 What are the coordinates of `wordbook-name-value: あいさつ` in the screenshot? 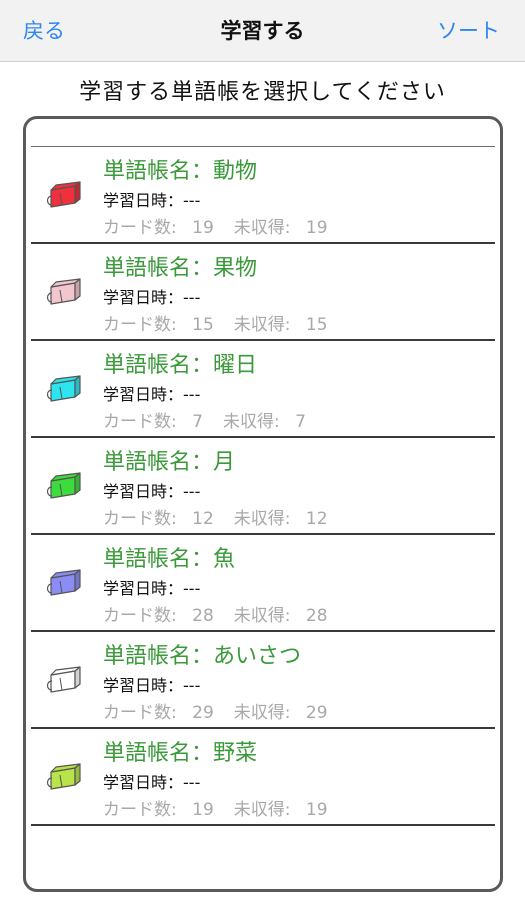 It's located at (257, 656).